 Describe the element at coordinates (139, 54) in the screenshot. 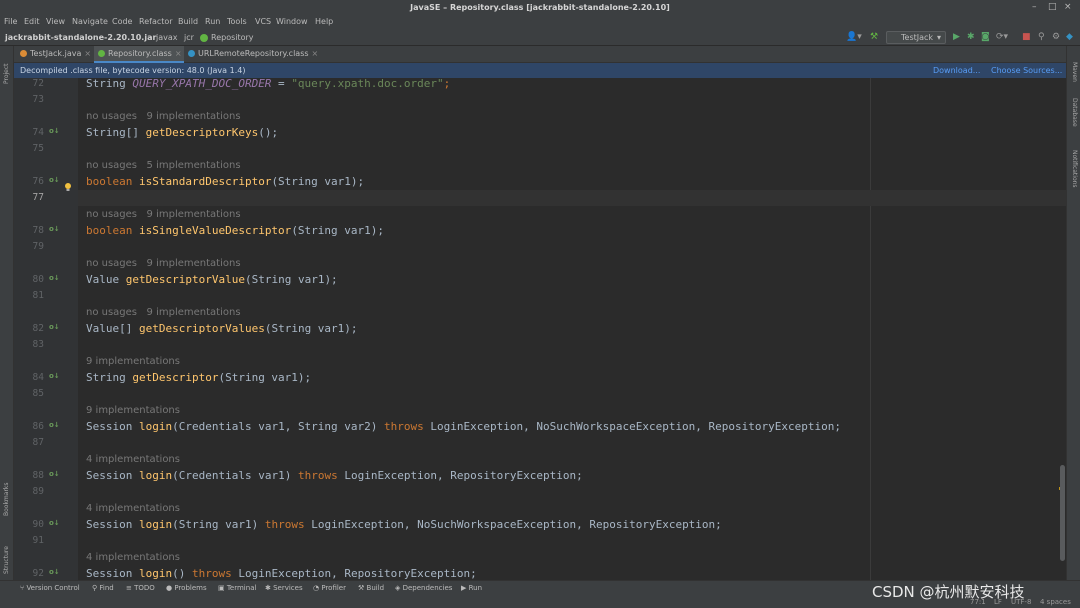

I see `tab-repository: Repository.class ×` at that location.